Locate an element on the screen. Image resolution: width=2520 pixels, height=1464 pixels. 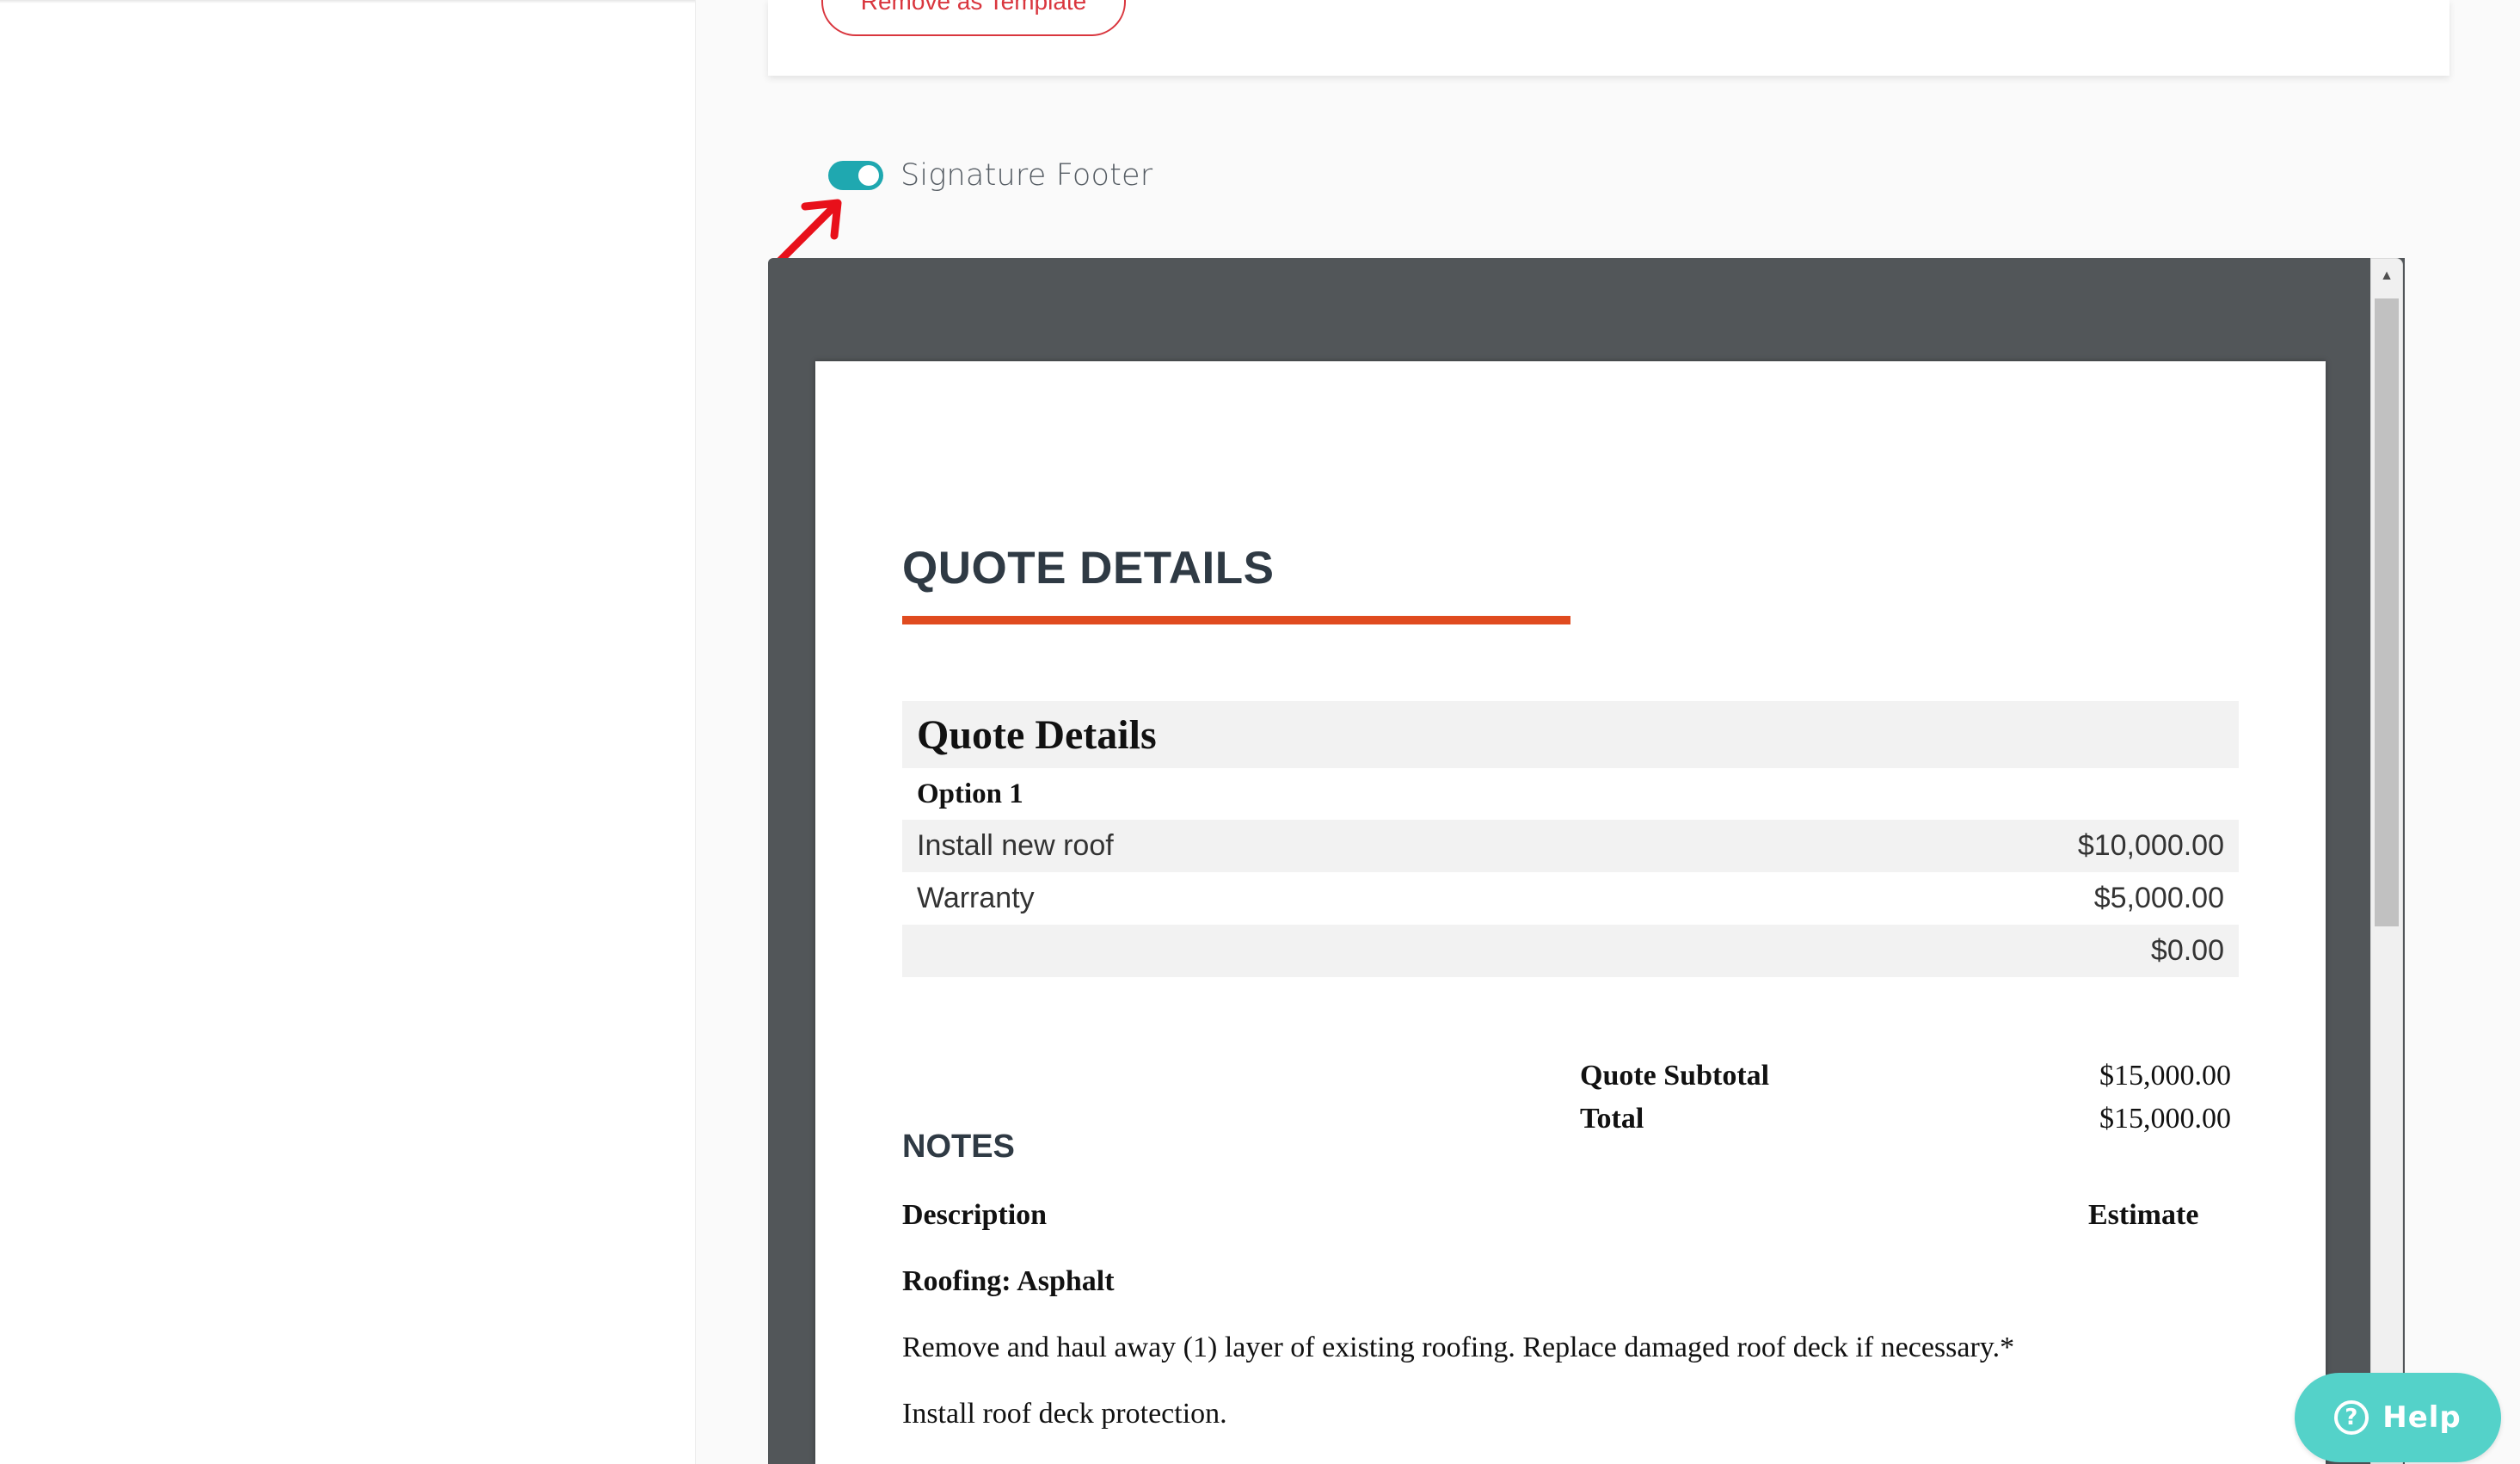
row-price: $0.00 is located at coordinates (2187, 950).